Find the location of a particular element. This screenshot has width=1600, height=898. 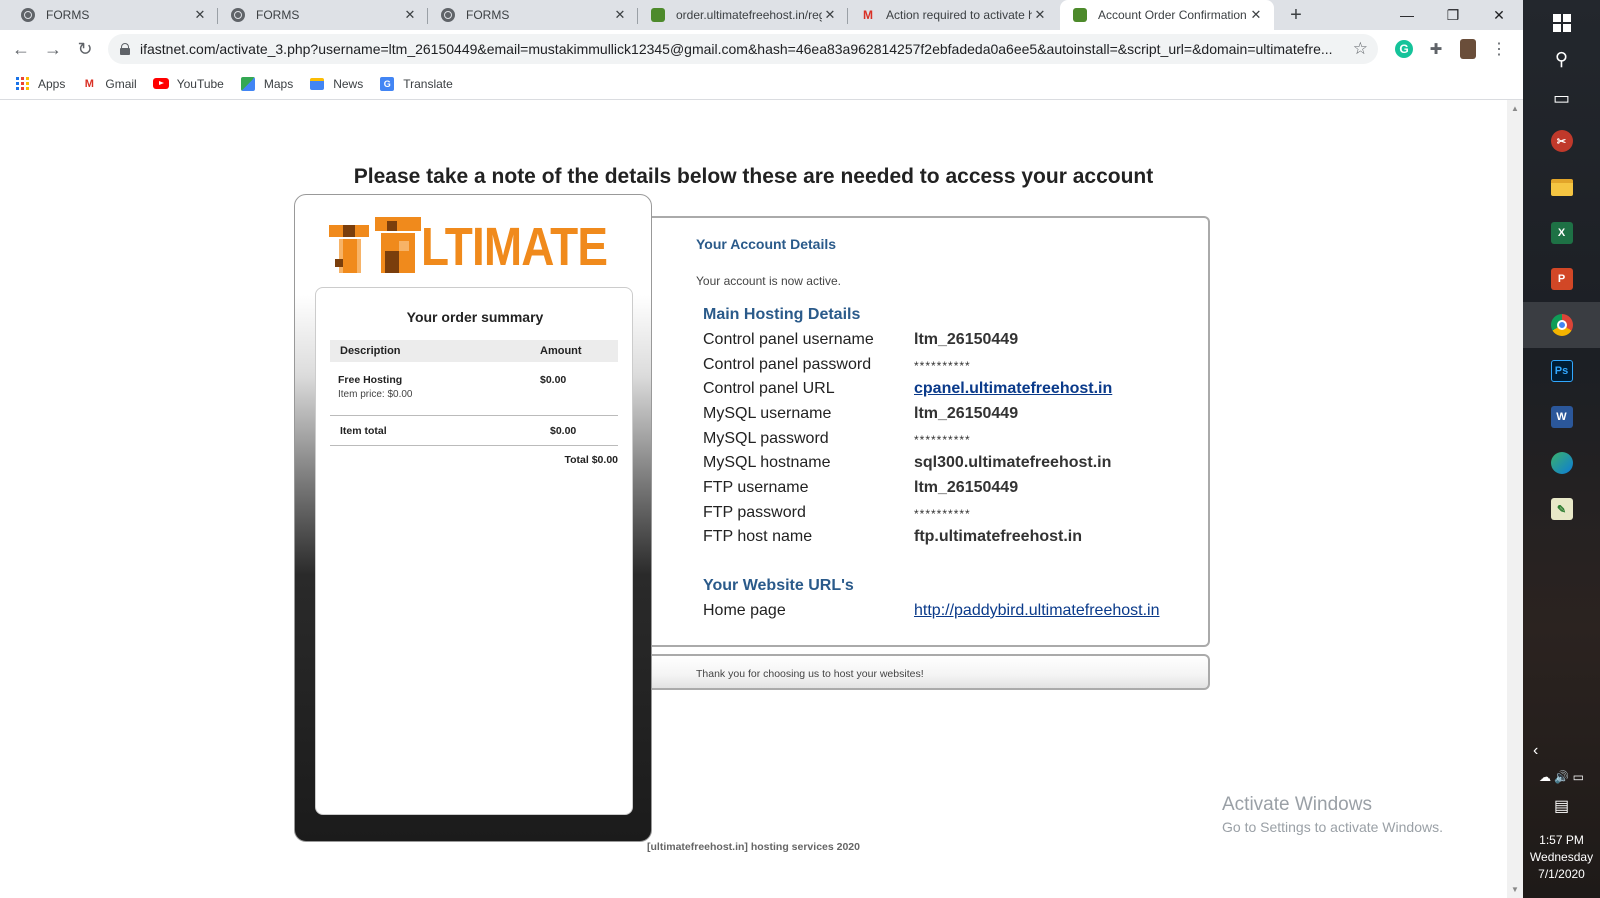

detail-row-mysql-password: MySQL password ********** is located at coordinates (943, 442).